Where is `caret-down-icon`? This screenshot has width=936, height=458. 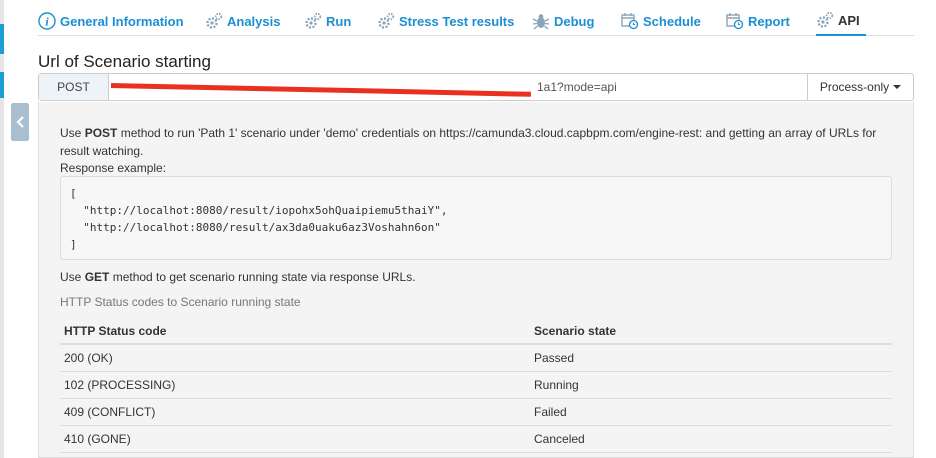 caret-down-icon is located at coordinates (897, 87).